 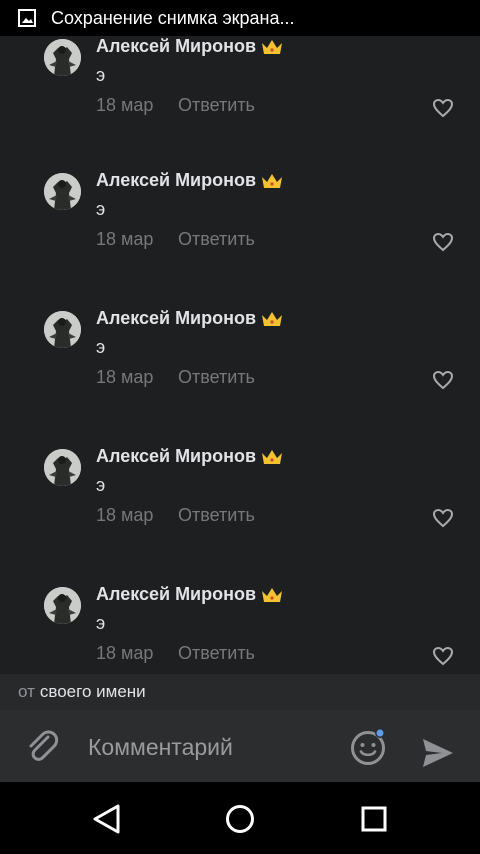 What do you see at coordinates (26, 691) in the screenshot?
I see `post-as-prefix: от` at bounding box center [26, 691].